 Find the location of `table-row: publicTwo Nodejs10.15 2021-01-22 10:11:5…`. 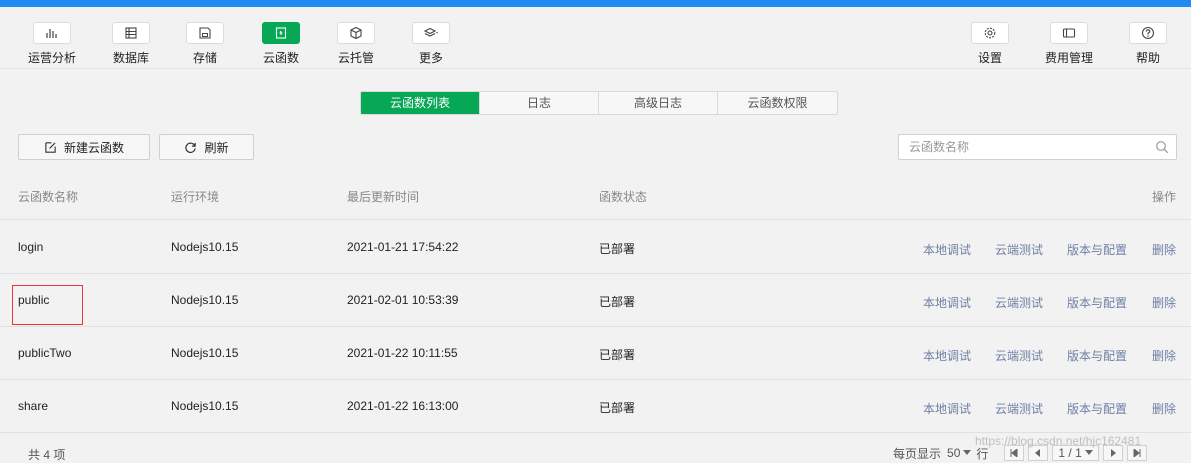

table-row: publicTwo Nodejs10.15 2021-01-22 10:11:5… is located at coordinates (595, 353).